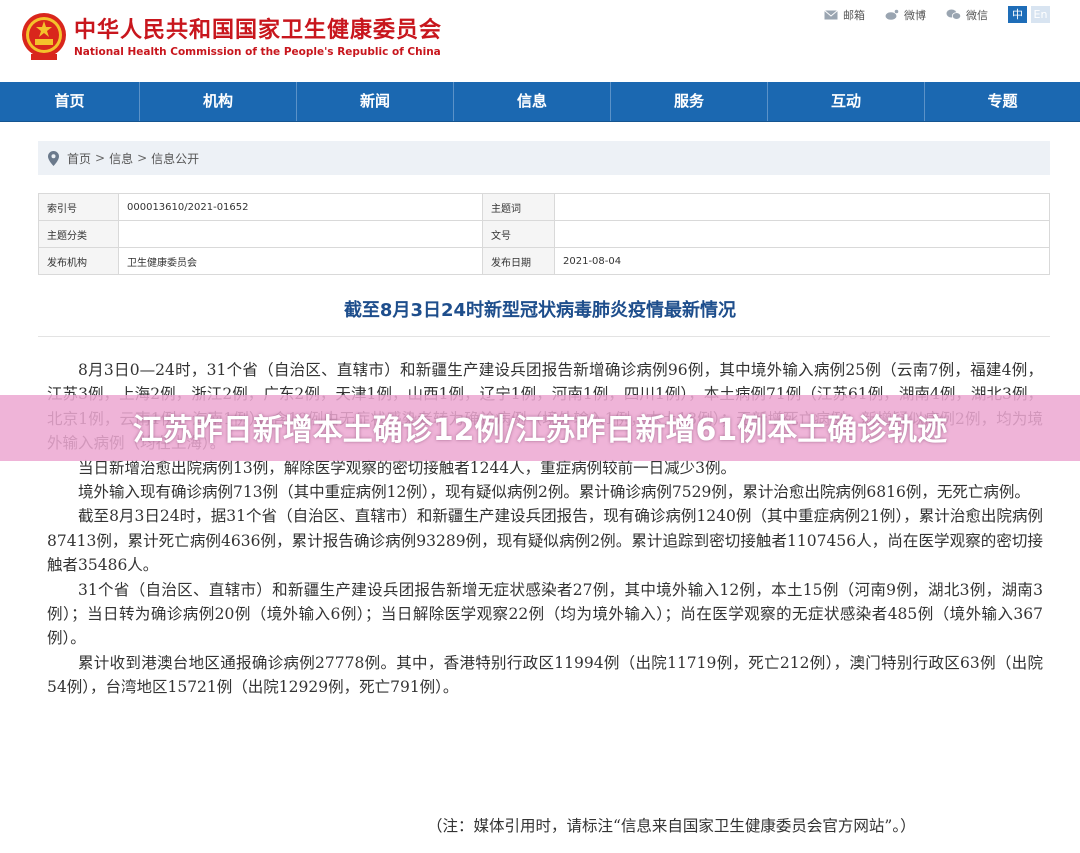  What do you see at coordinates (953, 14) in the screenshot?
I see `wechat-icon` at bounding box center [953, 14].